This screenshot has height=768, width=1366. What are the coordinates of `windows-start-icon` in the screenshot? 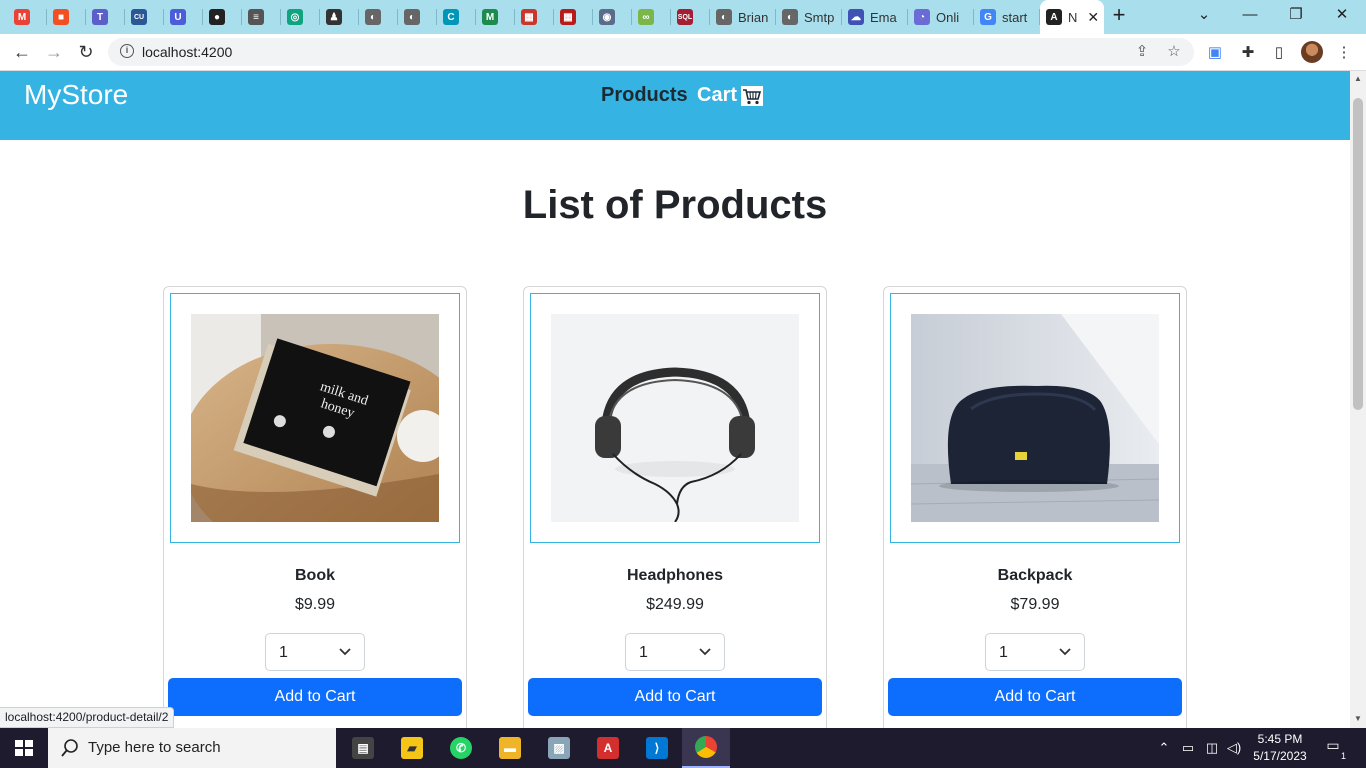 It's located at (24, 748).